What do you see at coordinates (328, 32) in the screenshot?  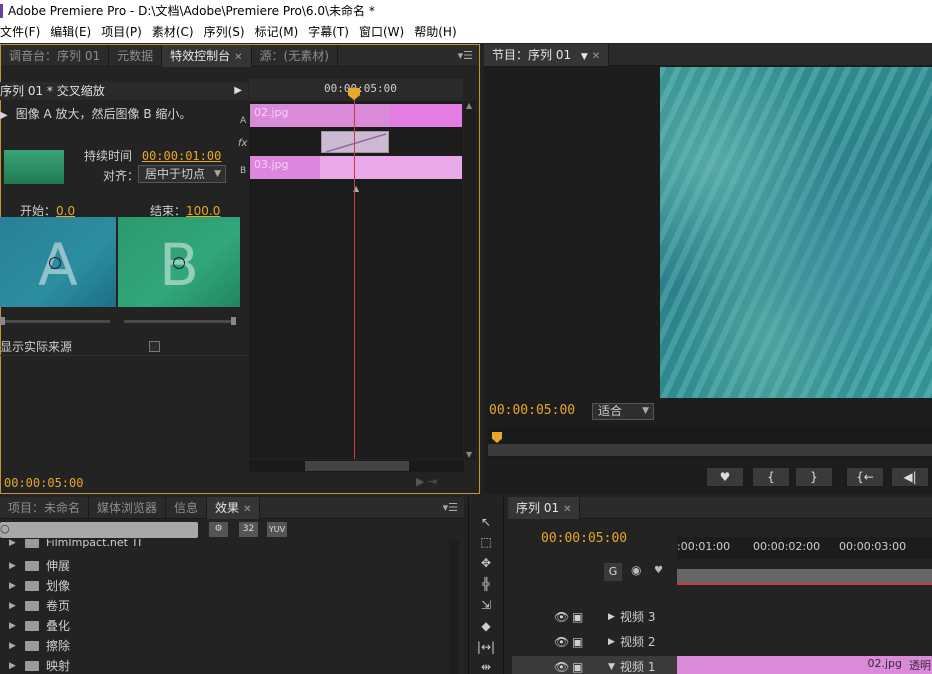 I see `menu-title: 字幕(T)` at bounding box center [328, 32].